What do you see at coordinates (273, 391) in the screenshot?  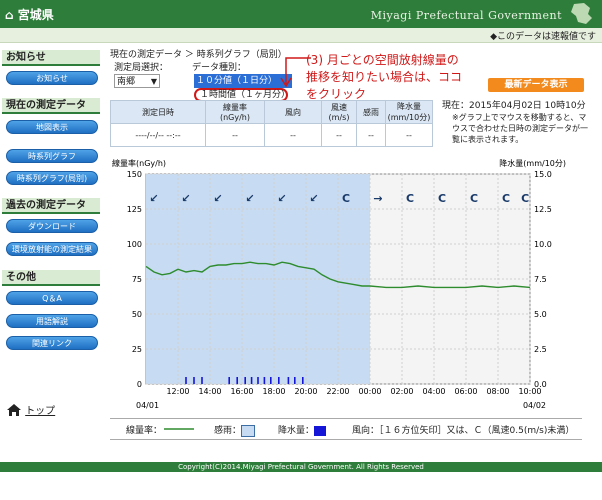 I see `x-tick-label: 18:00` at bounding box center [273, 391].